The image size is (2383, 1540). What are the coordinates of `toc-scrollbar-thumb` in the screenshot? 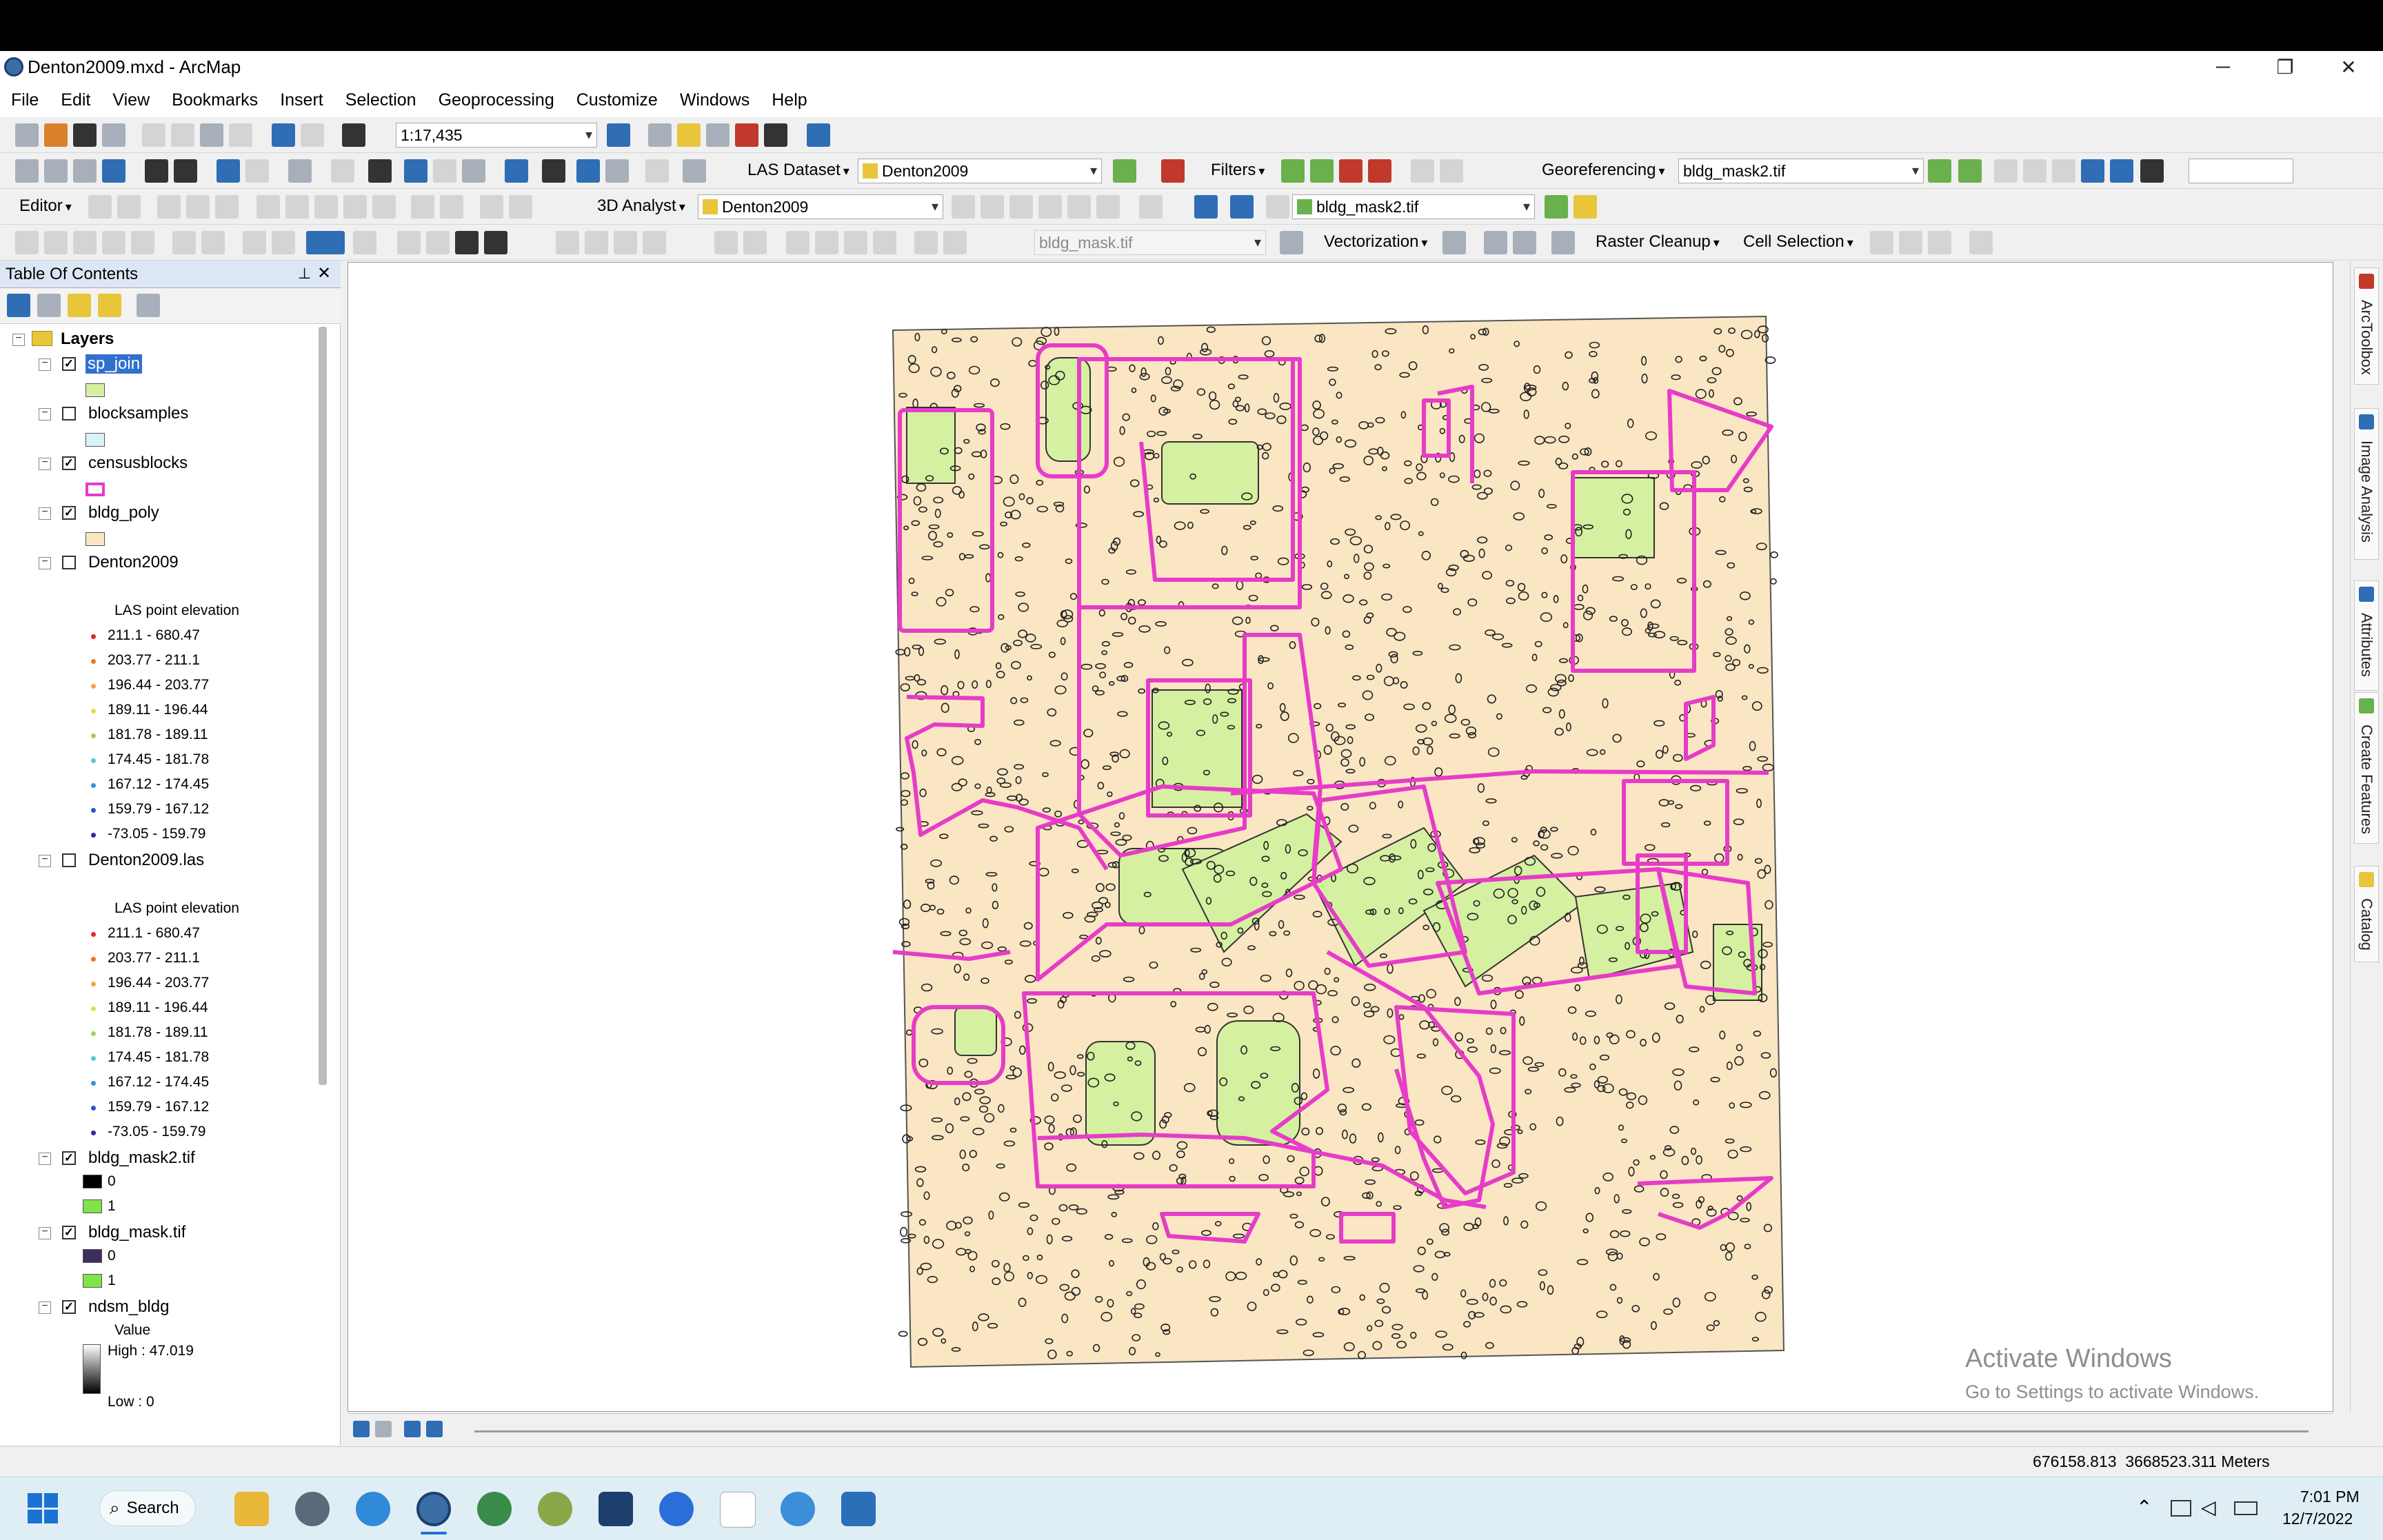 It's located at (323, 706).